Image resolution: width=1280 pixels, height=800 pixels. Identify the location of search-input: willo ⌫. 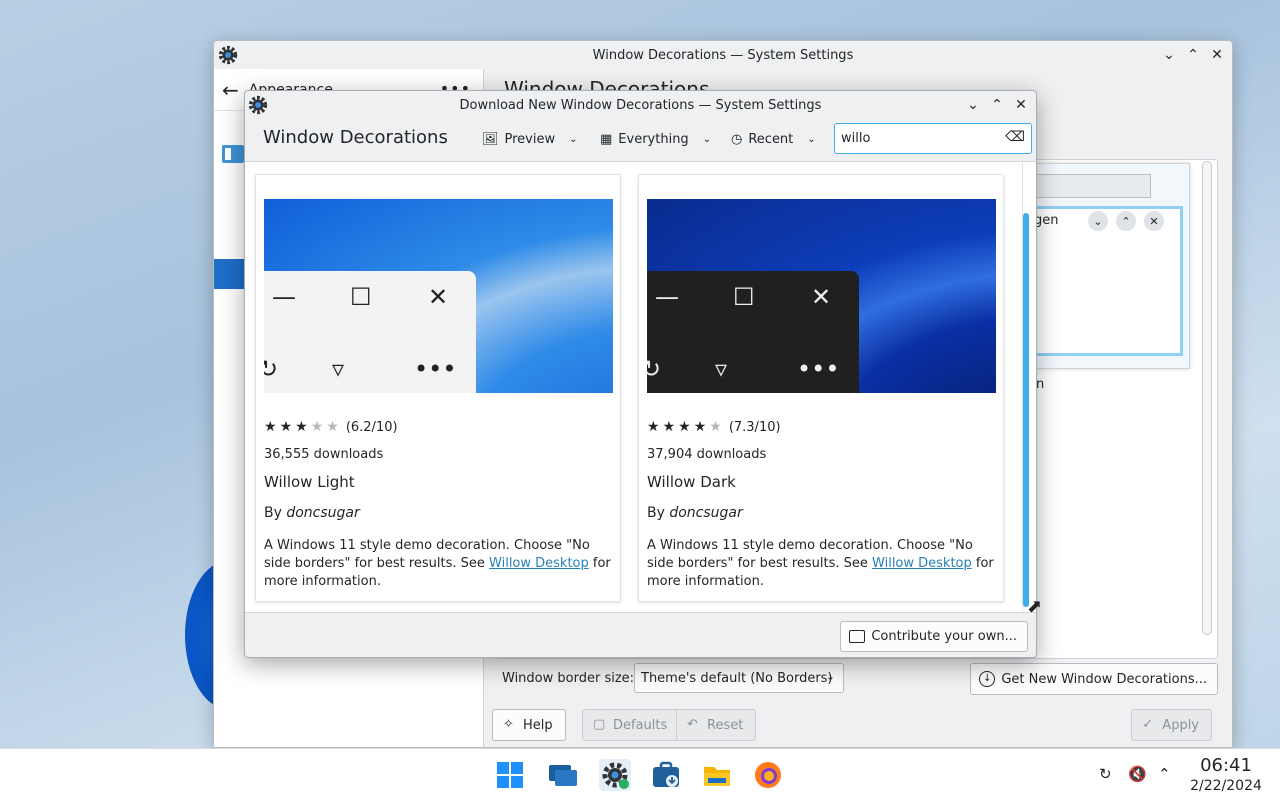
(933, 138).